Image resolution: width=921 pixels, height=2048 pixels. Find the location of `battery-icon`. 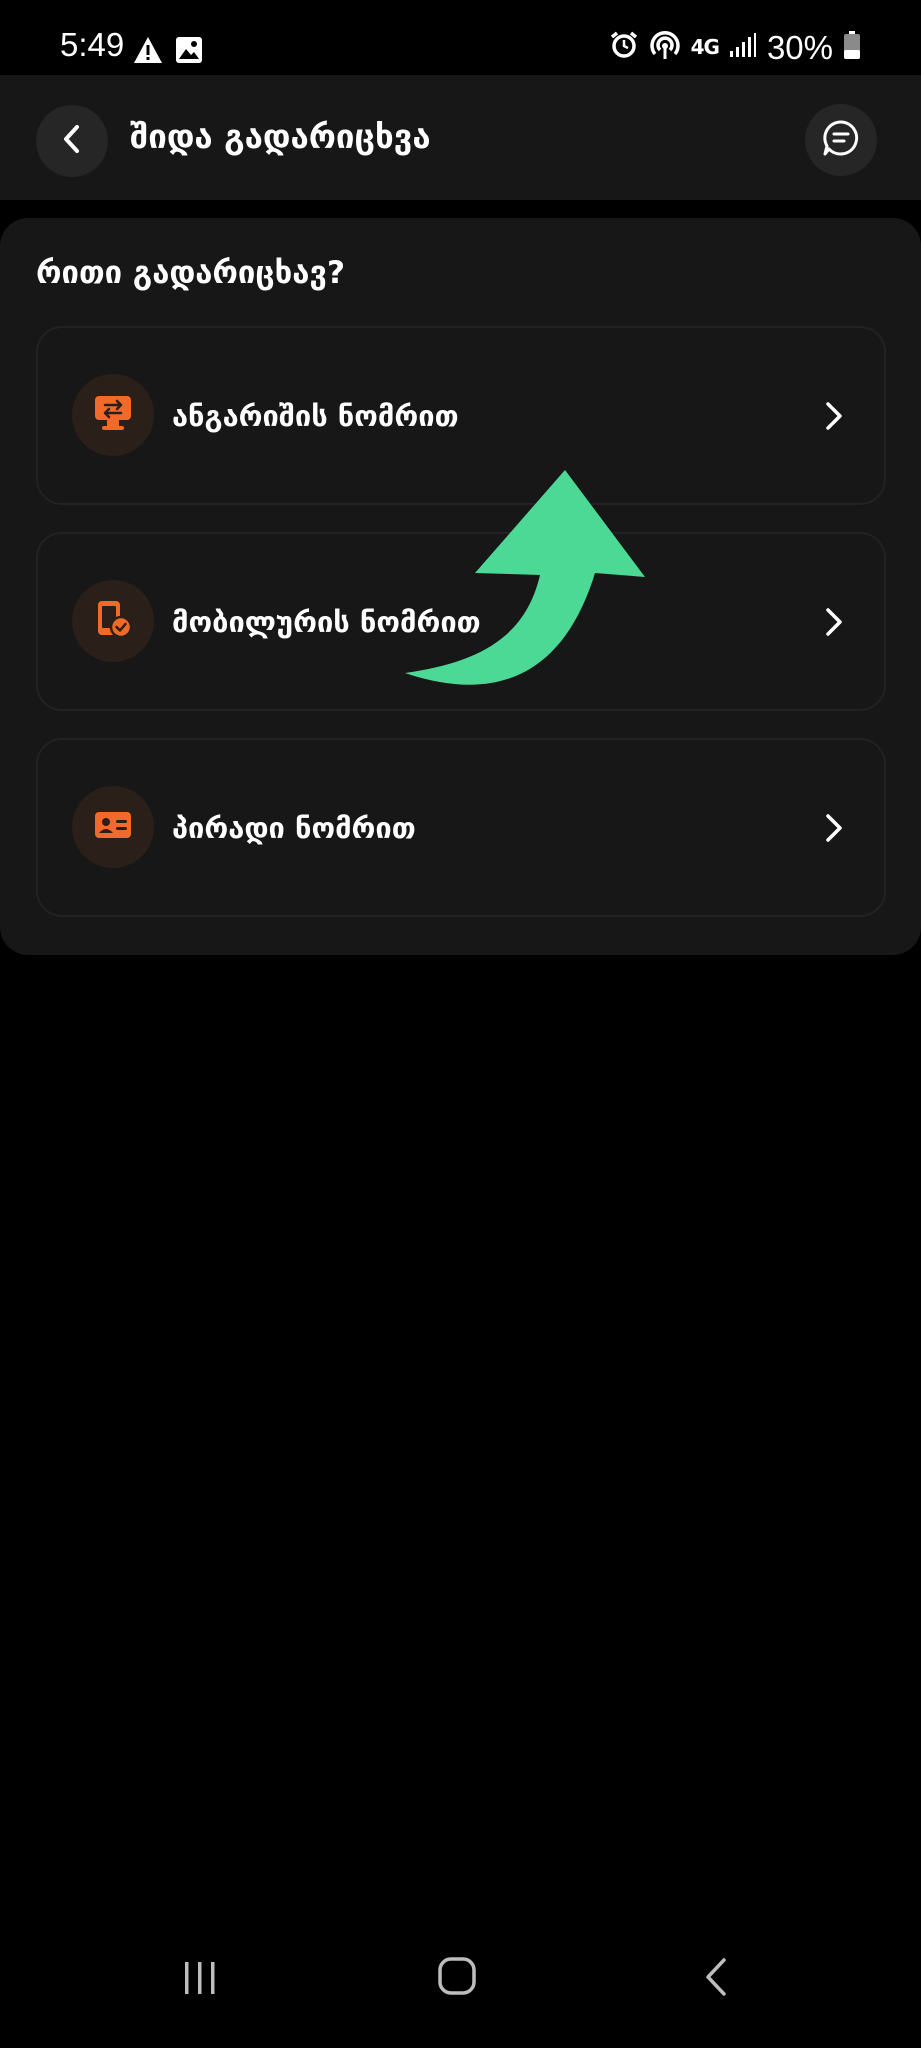

battery-icon is located at coordinates (852, 47).